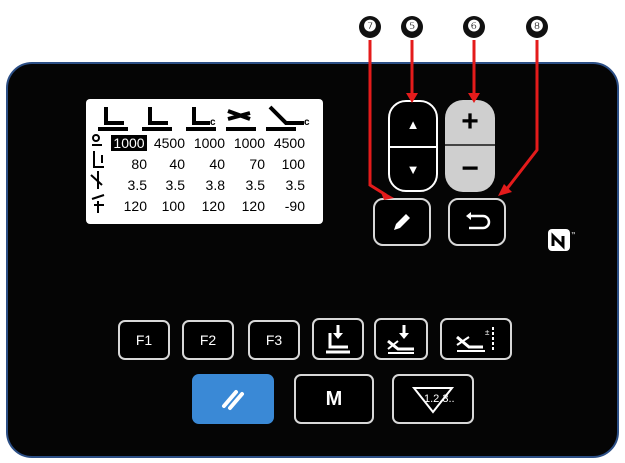 Image resolution: width=625 pixels, height=463 pixels. I want to click on minus-icon: −, so click(470, 168).